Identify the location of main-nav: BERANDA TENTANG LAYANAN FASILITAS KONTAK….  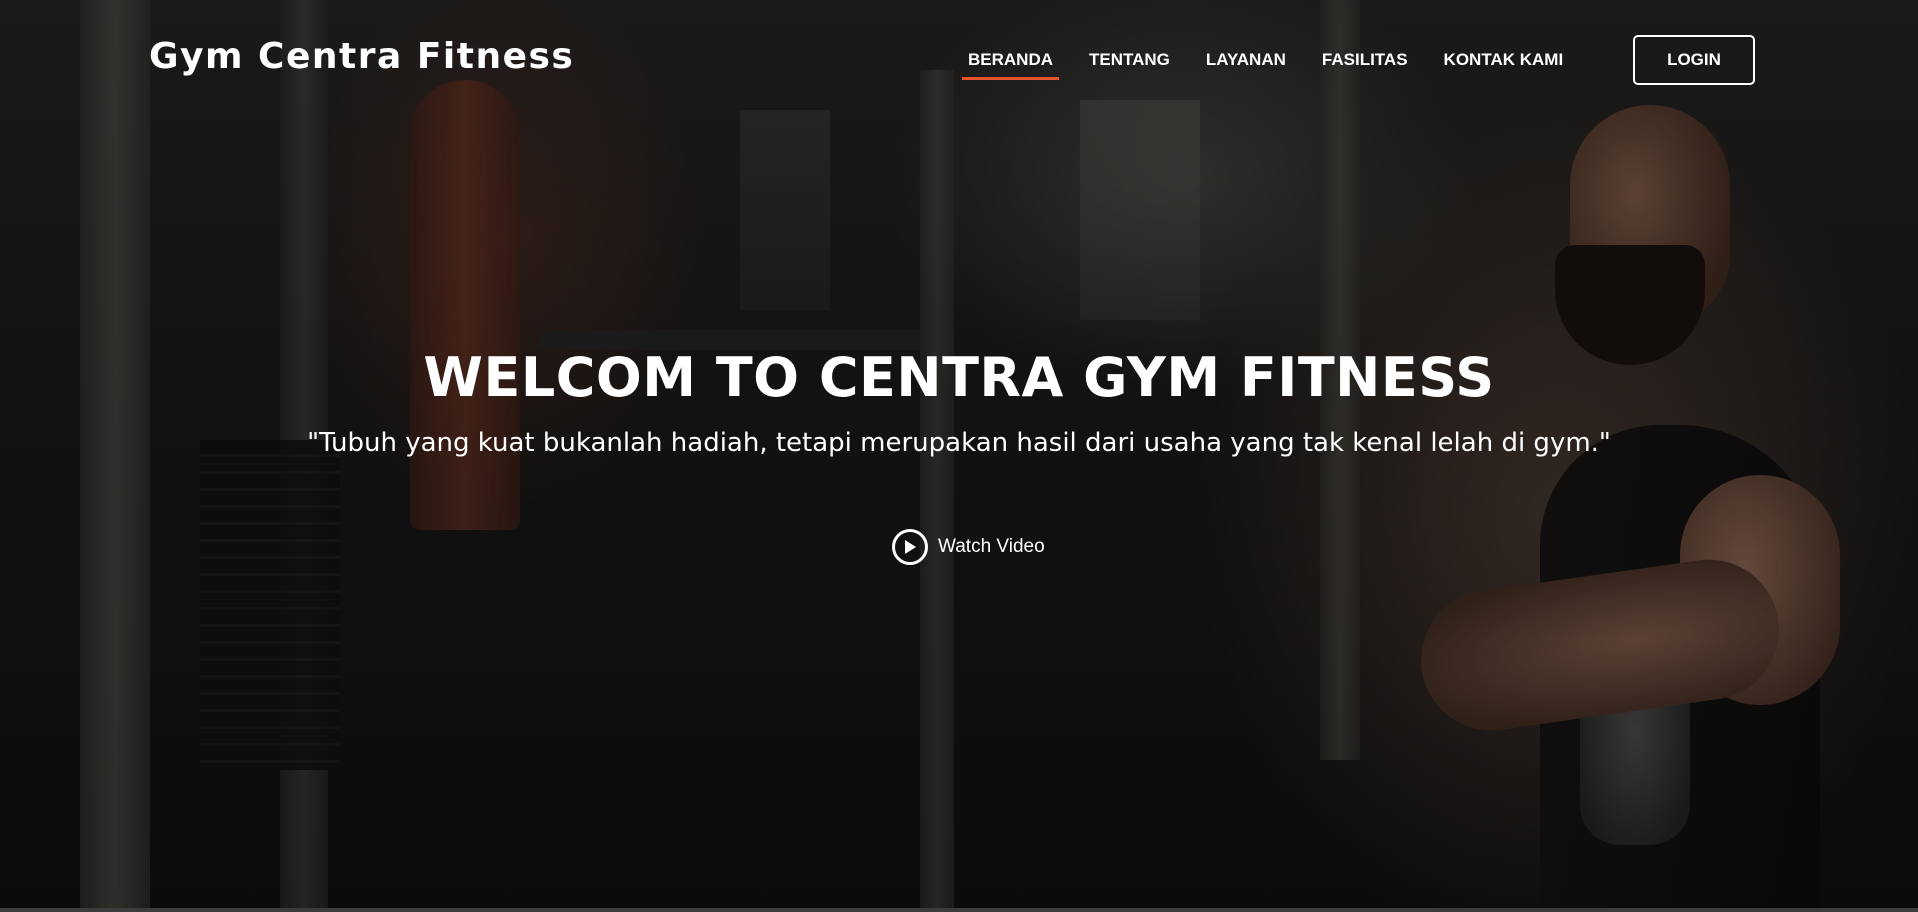
(1265, 62).